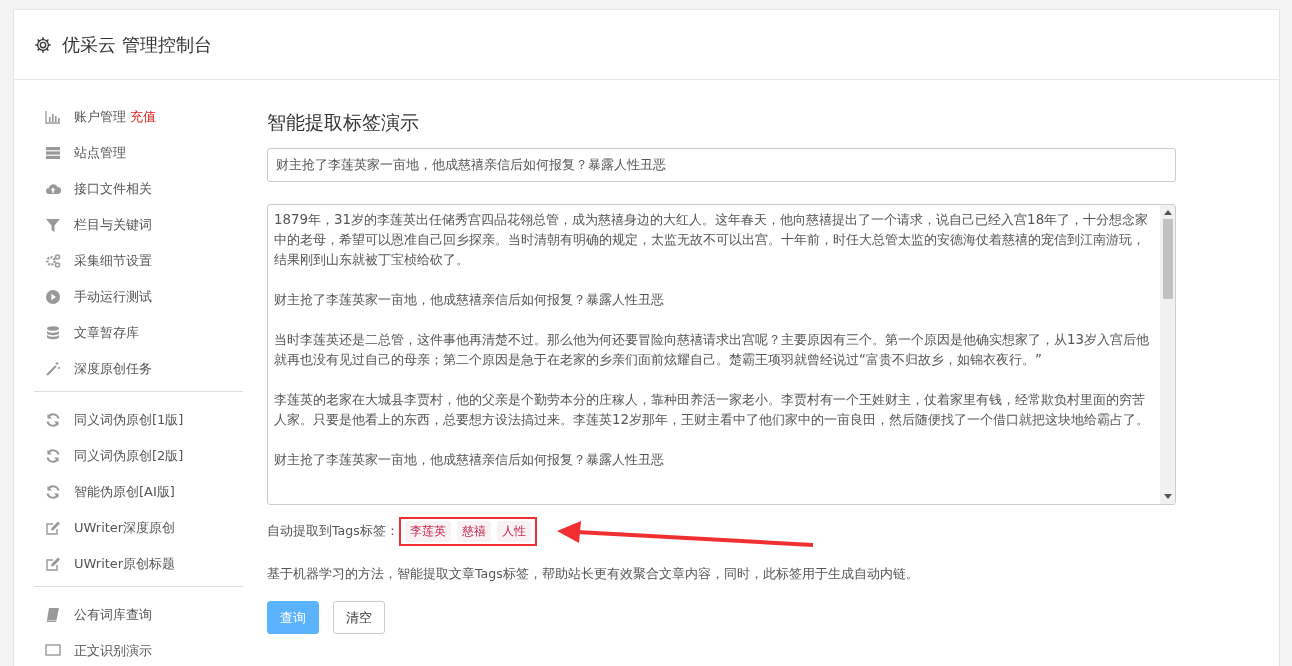  What do you see at coordinates (138, 492) in the screenshot?
I see `sidebar-item: 智能伪原创[AI版]` at bounding box center [138, 492].